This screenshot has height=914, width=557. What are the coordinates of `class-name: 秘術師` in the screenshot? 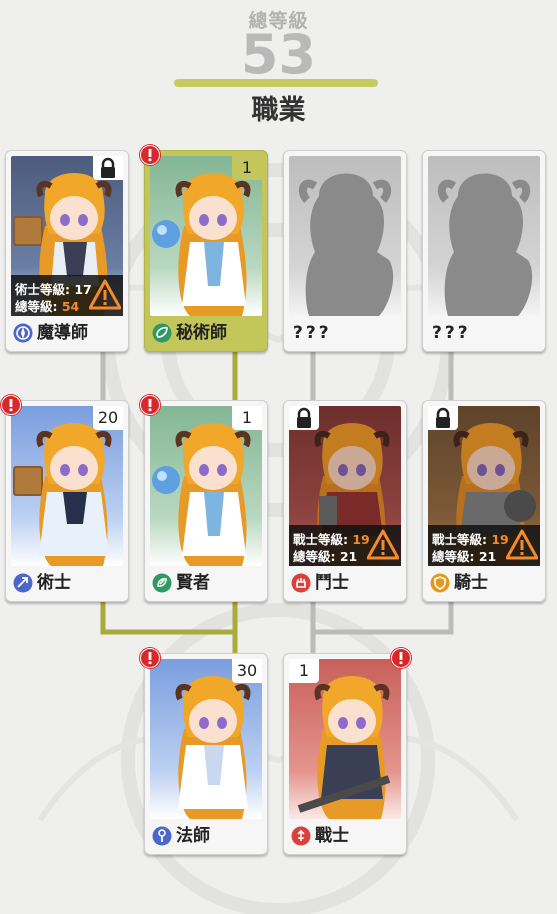 It's located at (201, 333).